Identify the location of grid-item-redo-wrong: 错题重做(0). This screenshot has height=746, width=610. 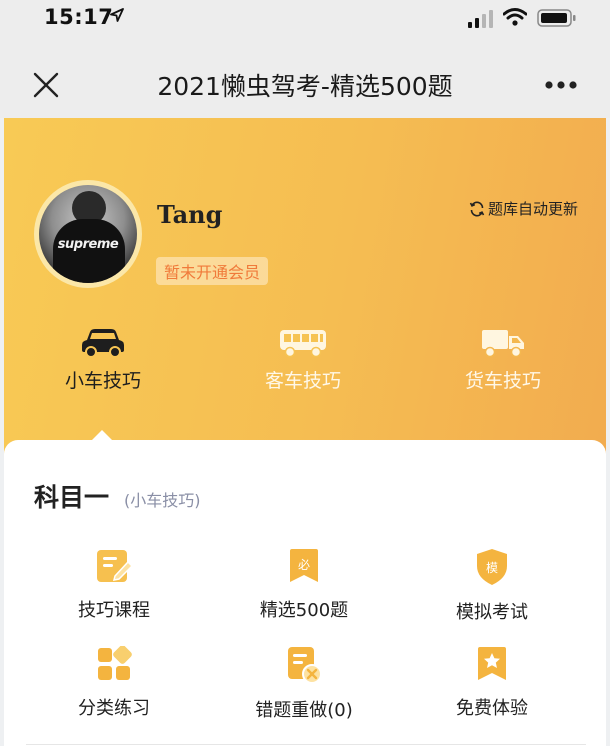
(304, 684).